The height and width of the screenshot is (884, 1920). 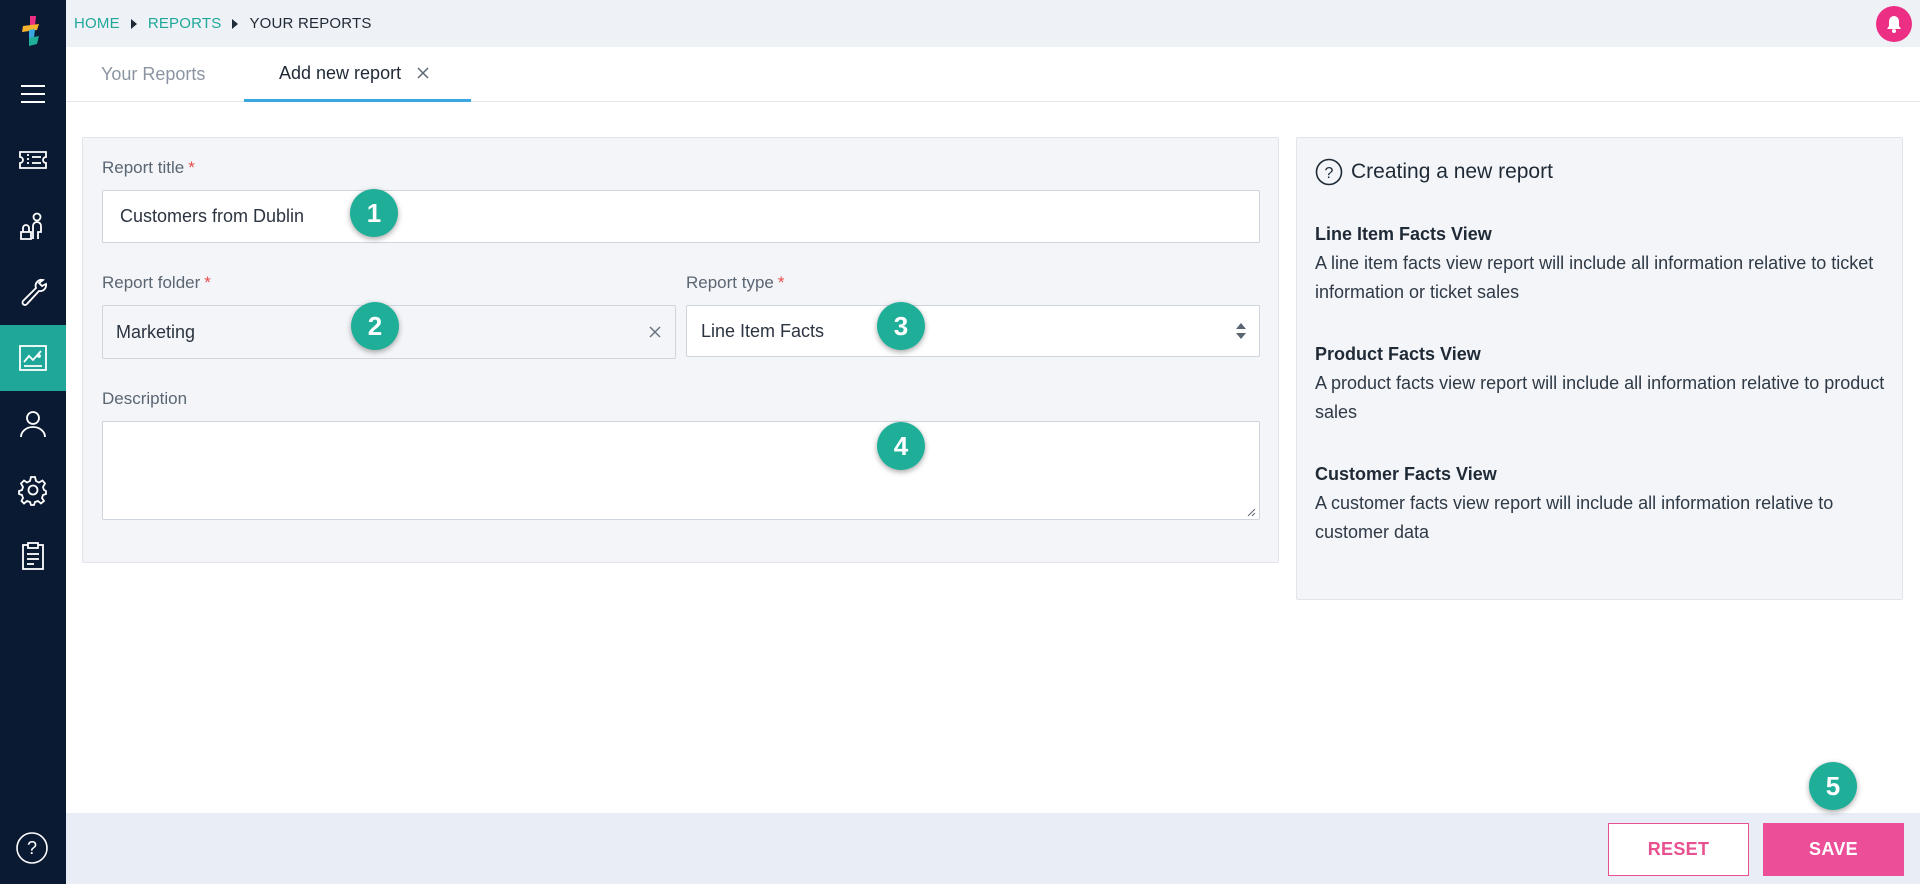 I want to click on wrench-icon, so click(x=34, y=292).